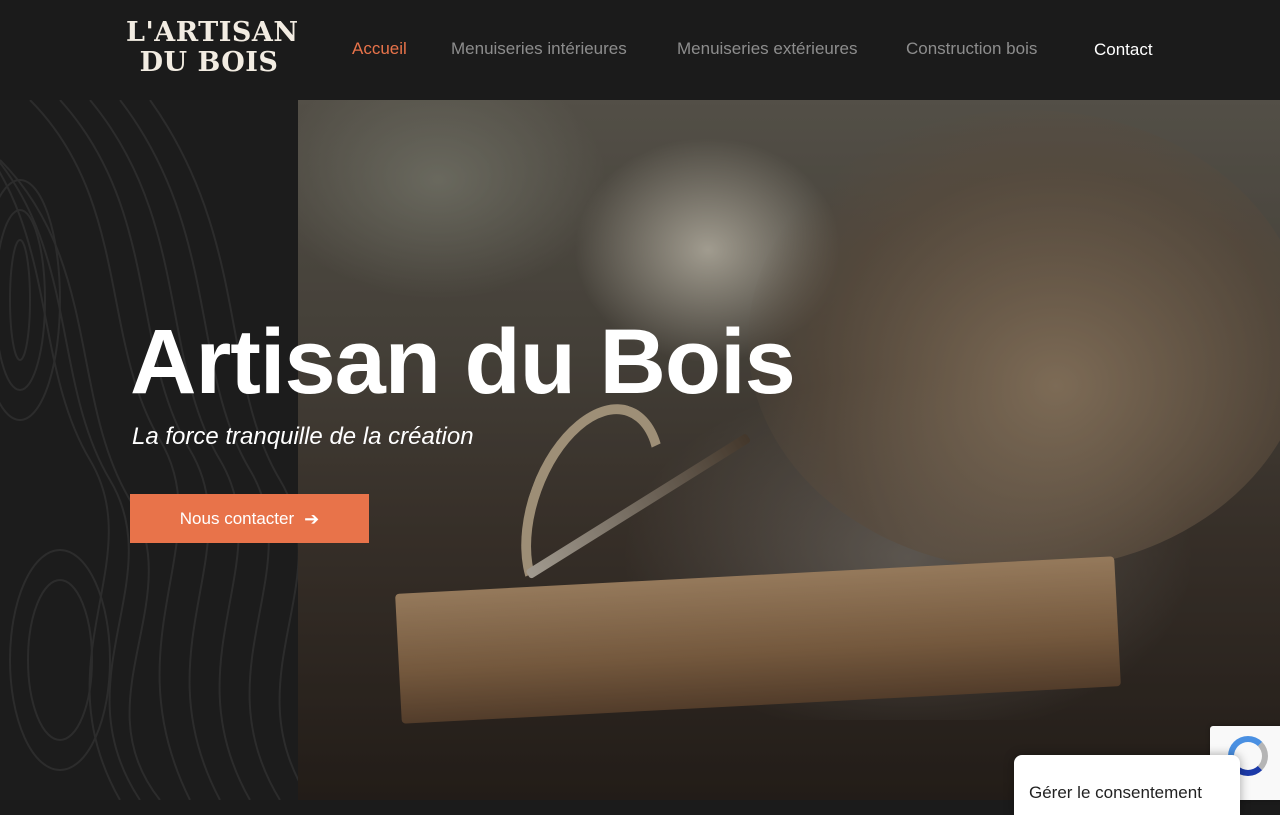  Describe the element at coordinates (212, 32) in the screenshot. I see `logo-line-1: L'ARTISAN` at that location.